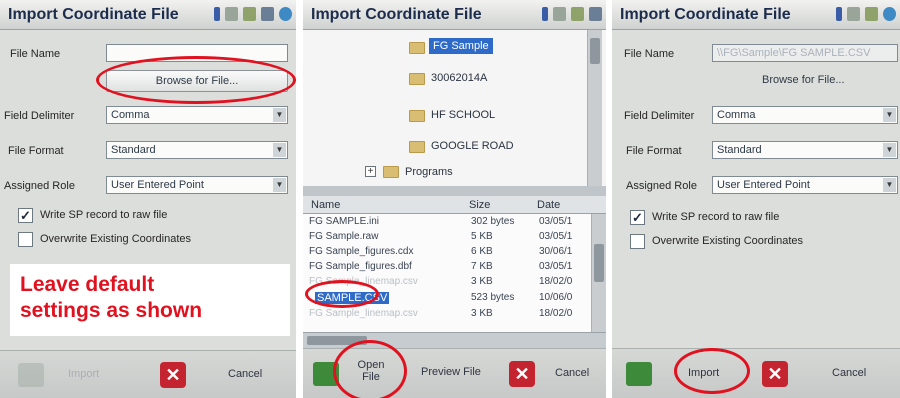 The width and height of the screenshot is (900, 398). What do you see at coordinates (454, 205) in the screenshot?
I see `file-list-header: Name Size Date` at bounding box center [454, 205].